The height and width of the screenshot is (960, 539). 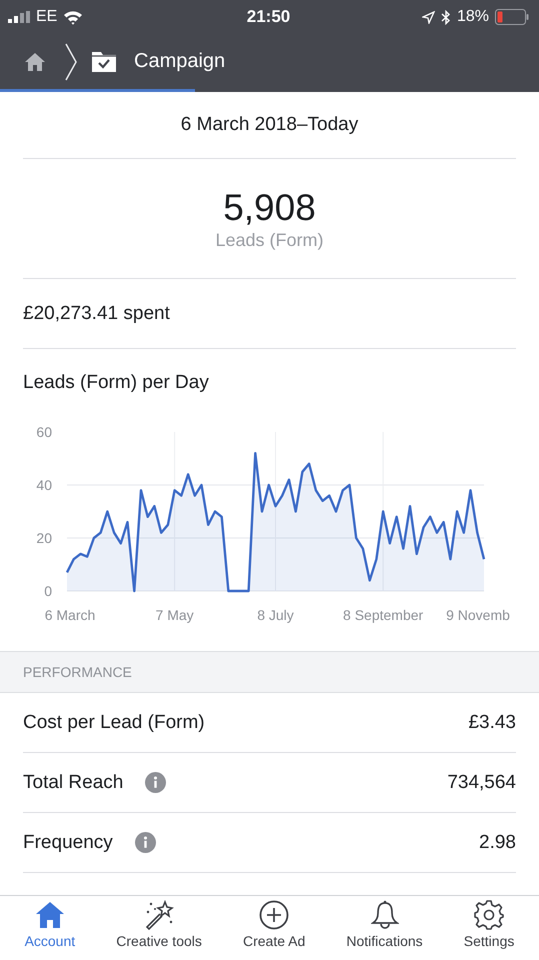 I want to click on battery-icon, so click(x=511, y=17).